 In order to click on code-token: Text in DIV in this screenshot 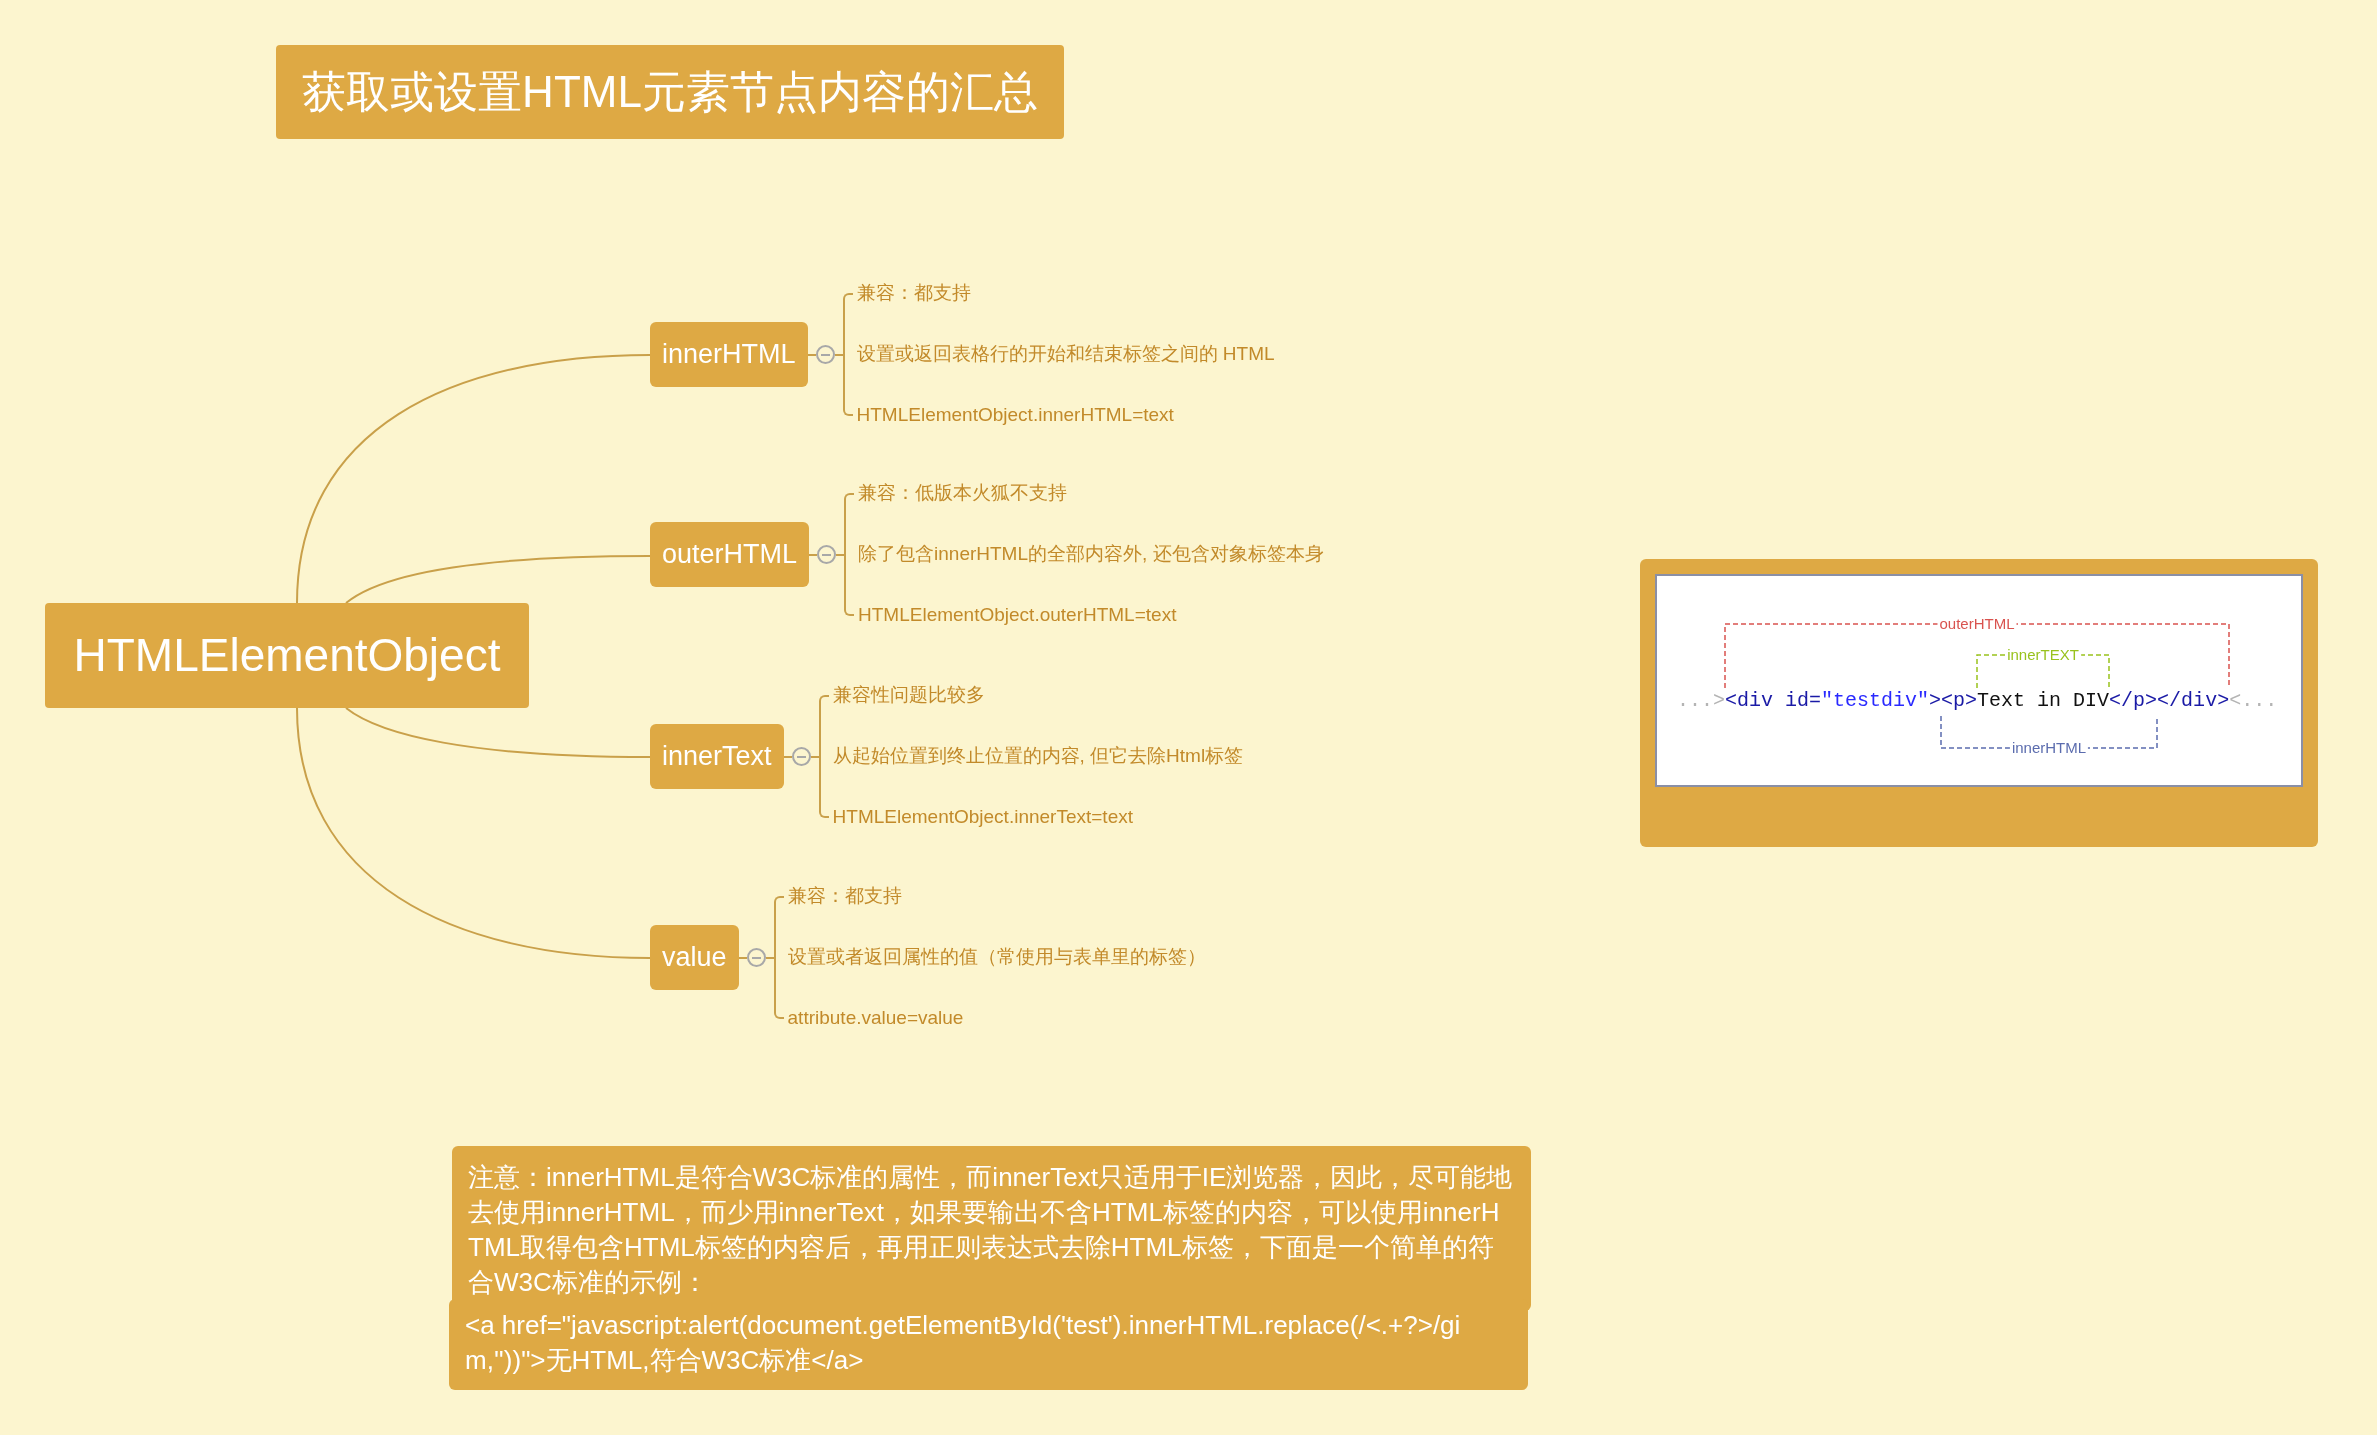, I will do `click(2043, 701)`.